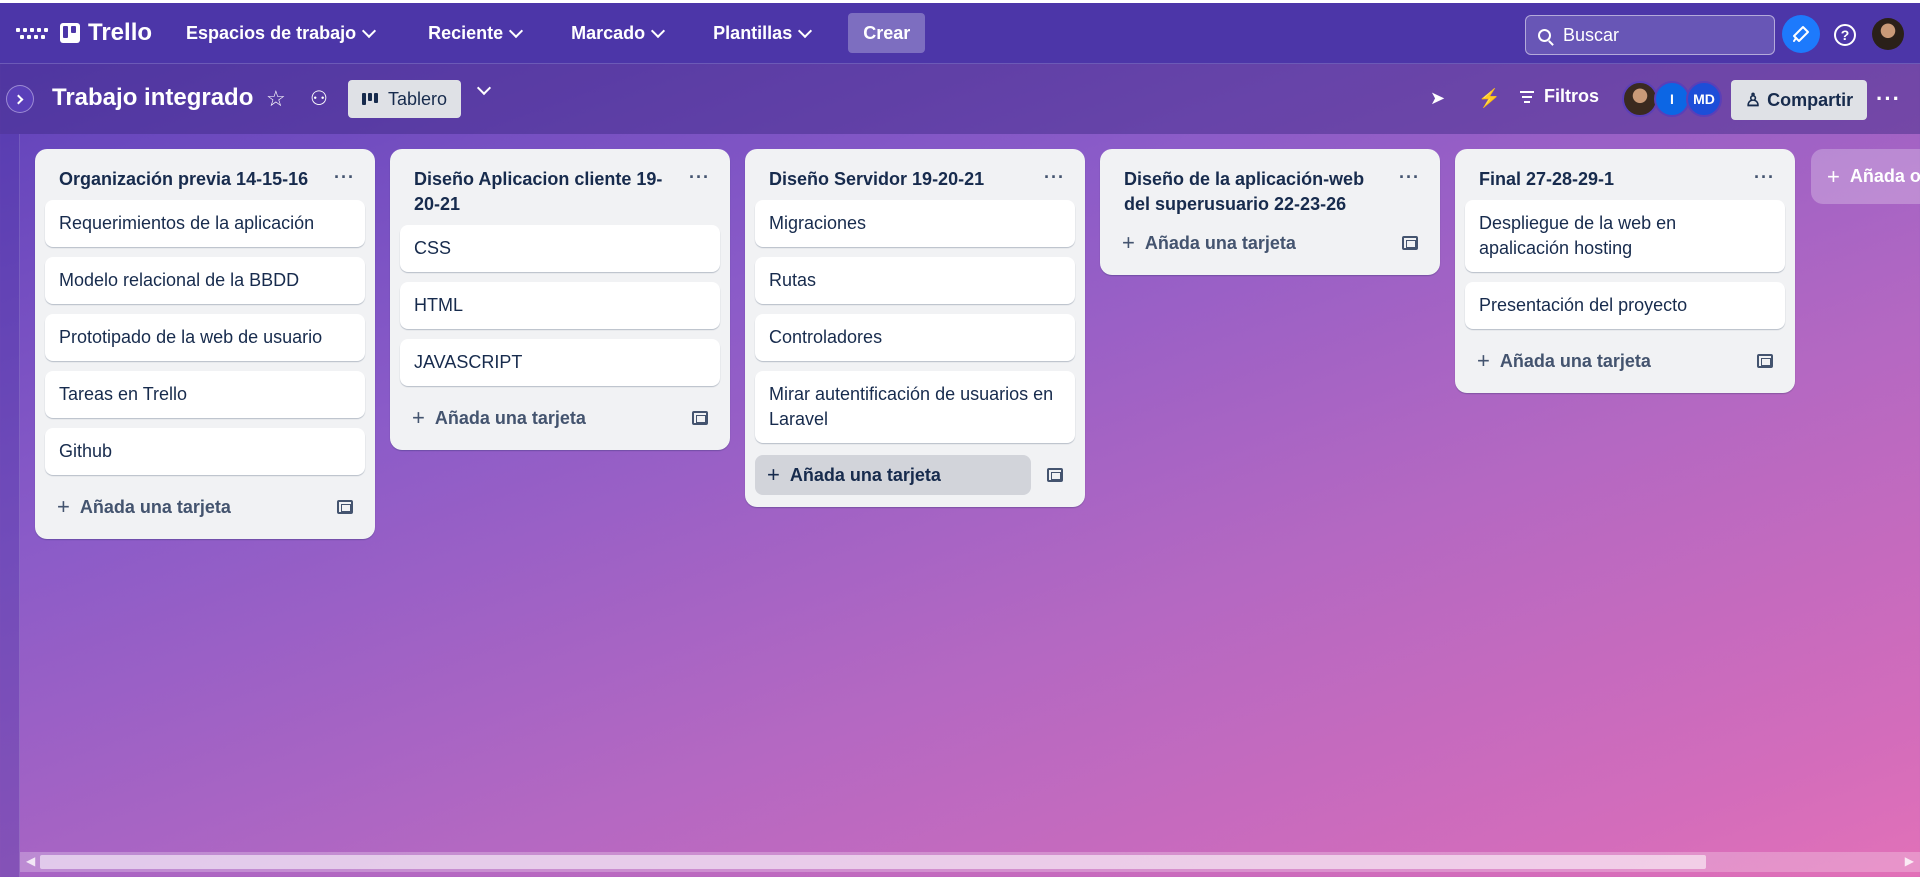  I want to click on collapsed-sidebar, so click(10, 505).